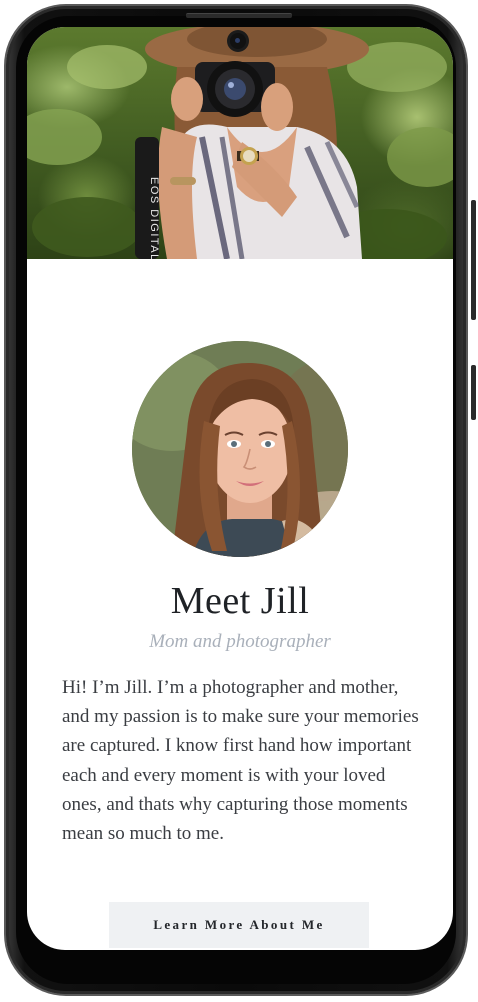 Image resolution: width=478 pixels, height=1002 pixels. What do you see at coordinates (473, 260) in the screenshot?
I see `volume-button` at bounding box center [473, 260].